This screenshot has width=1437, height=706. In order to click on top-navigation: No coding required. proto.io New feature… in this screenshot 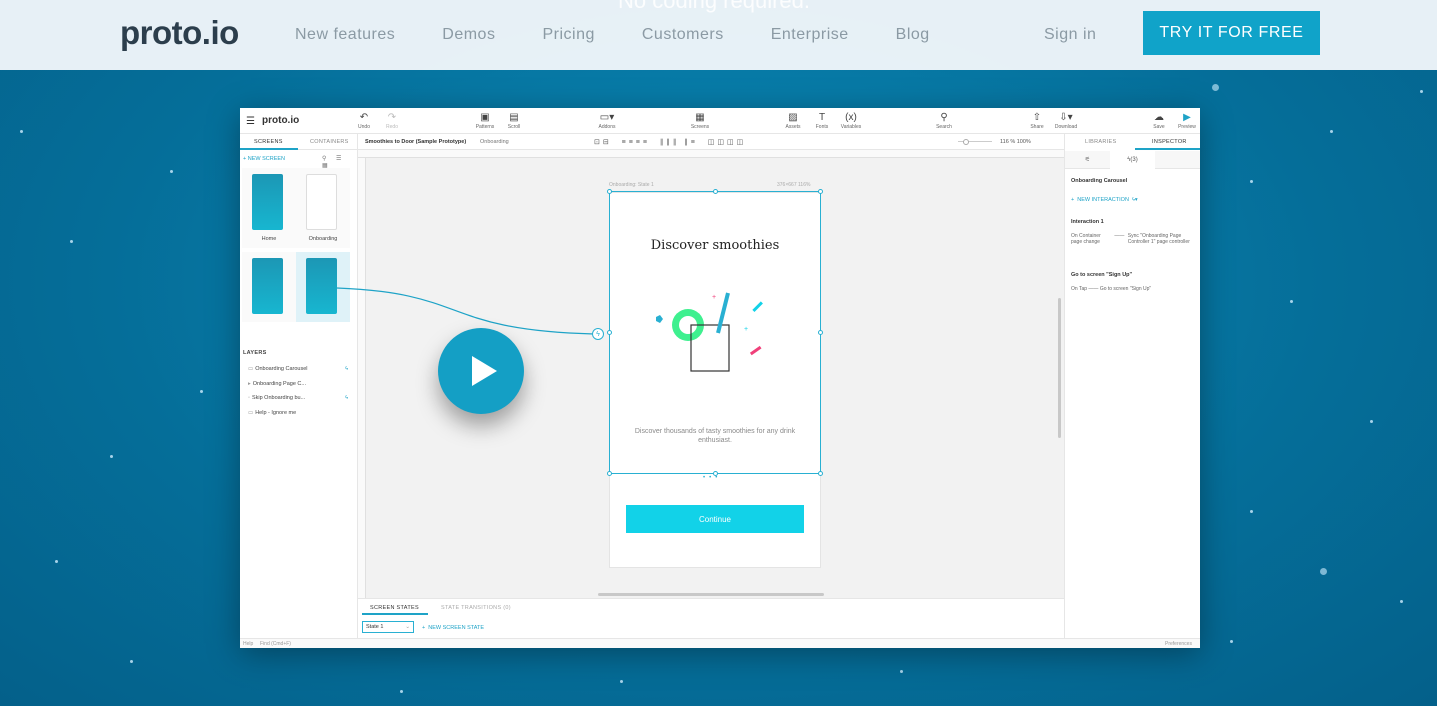, I will do `click(718, 35)`.